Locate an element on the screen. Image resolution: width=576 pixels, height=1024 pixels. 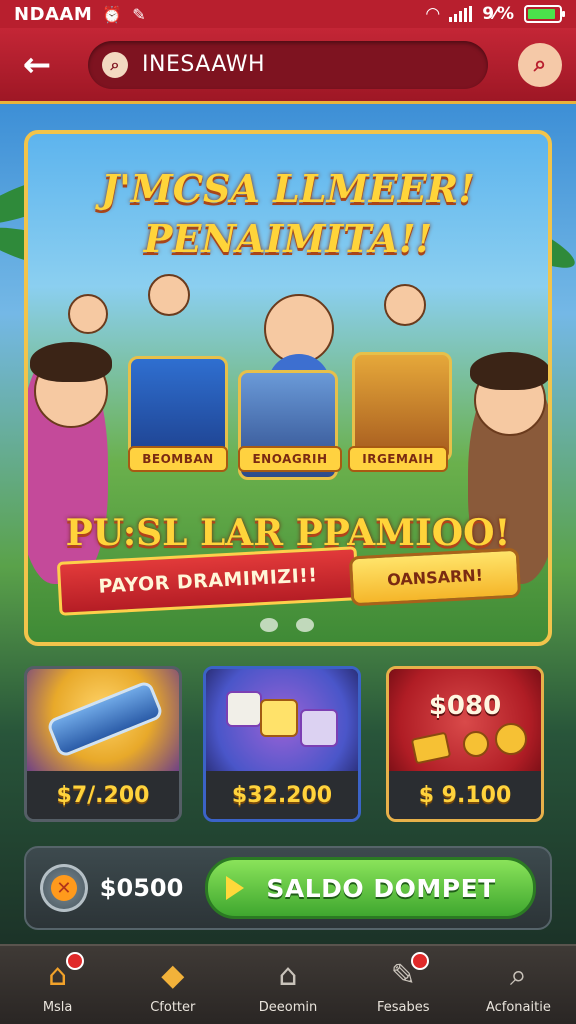
status-bar: NDAAM ⏰ ✎ ◠ 9⁄% is located at coordinates (288, 14).